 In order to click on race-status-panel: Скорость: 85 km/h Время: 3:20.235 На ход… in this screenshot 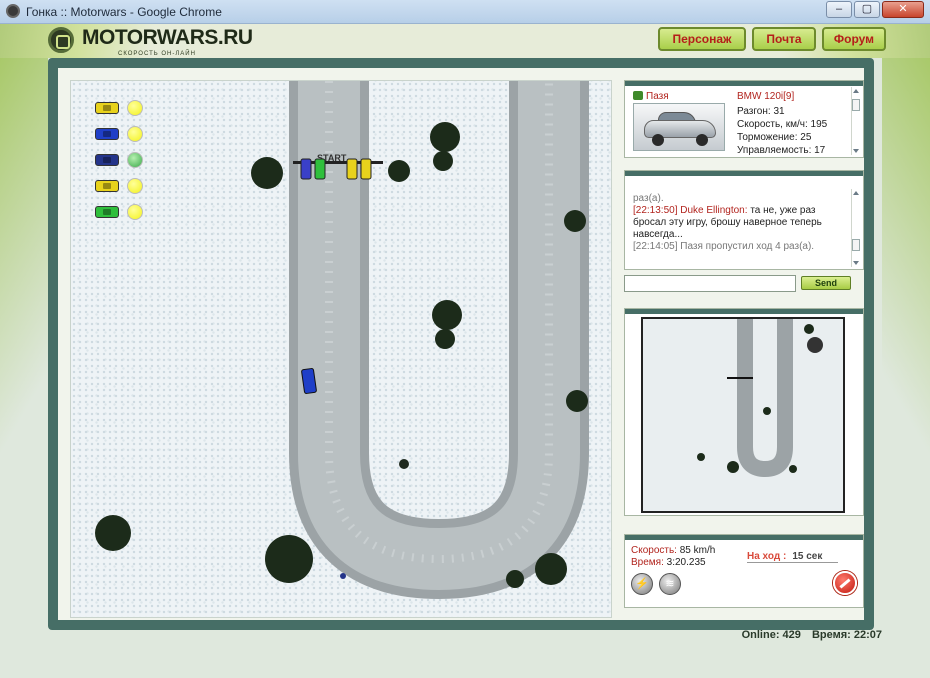, I will do `click(744, 571)`.